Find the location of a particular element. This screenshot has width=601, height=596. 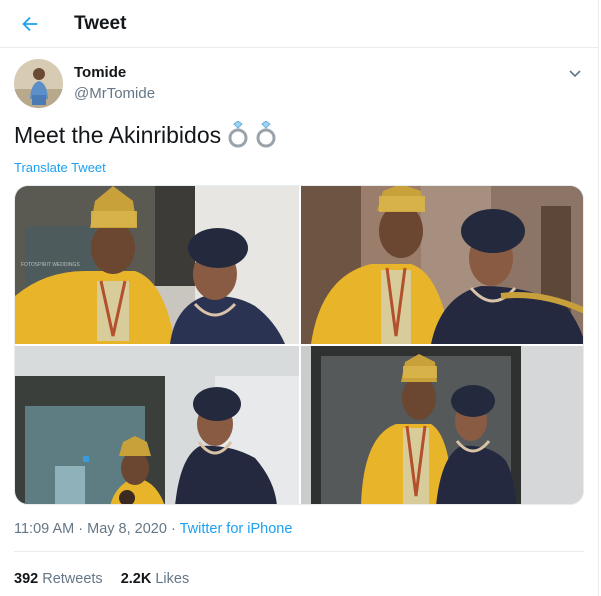

author-handle: @MrTomide is located at coordinates (114, 93).